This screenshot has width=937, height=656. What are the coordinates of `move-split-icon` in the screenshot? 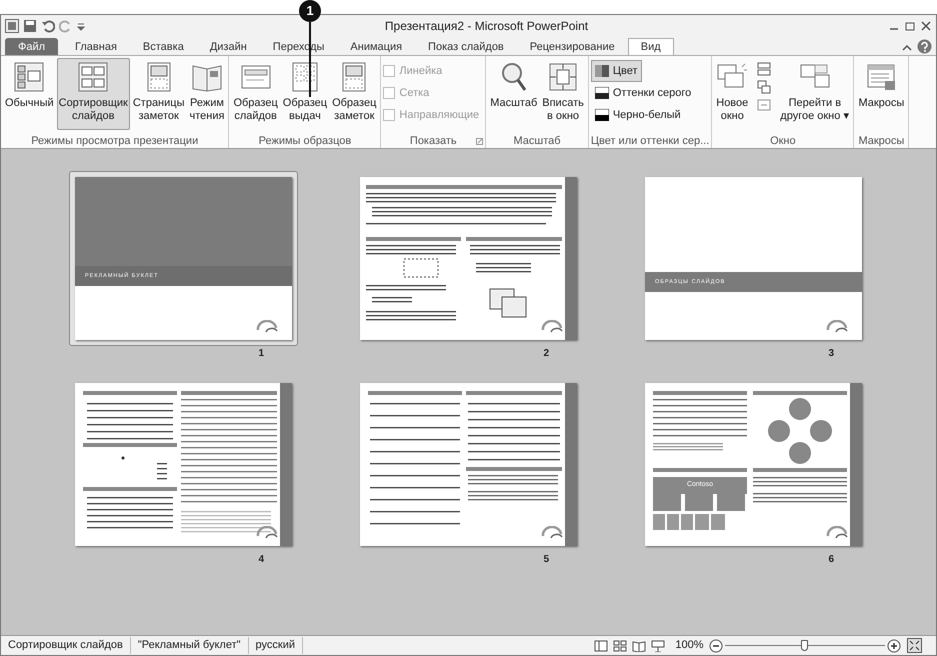 It's located at (764, 105).